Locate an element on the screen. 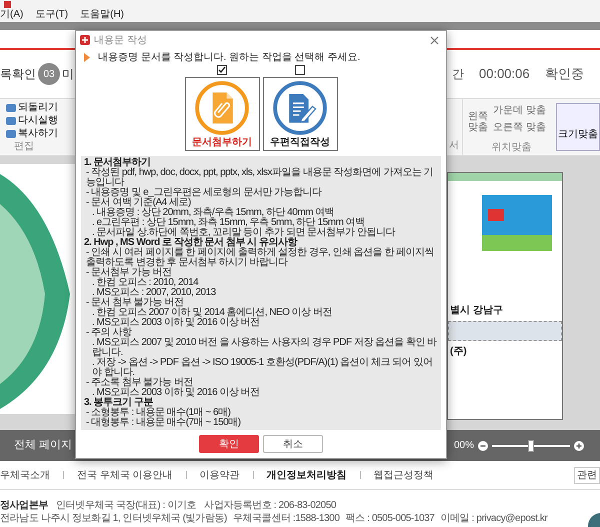 This screenshot has width=600, height=527. ribbon-button: 가운데 맞춤 is located at coordinates (519, 110).